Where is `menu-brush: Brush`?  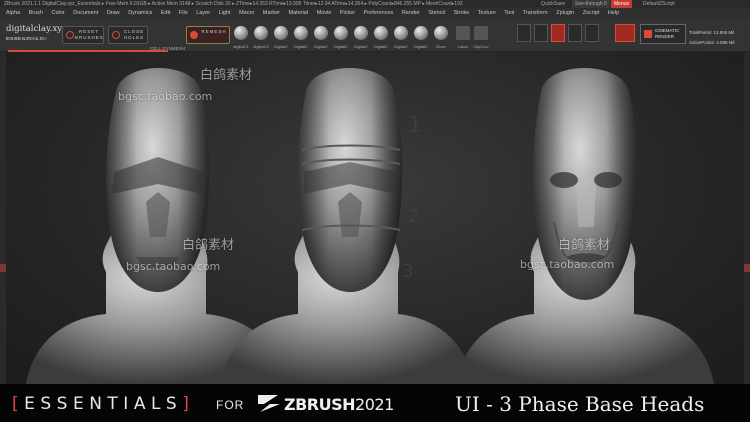 menu-brush: Brush is located at coordinates (36, 13).